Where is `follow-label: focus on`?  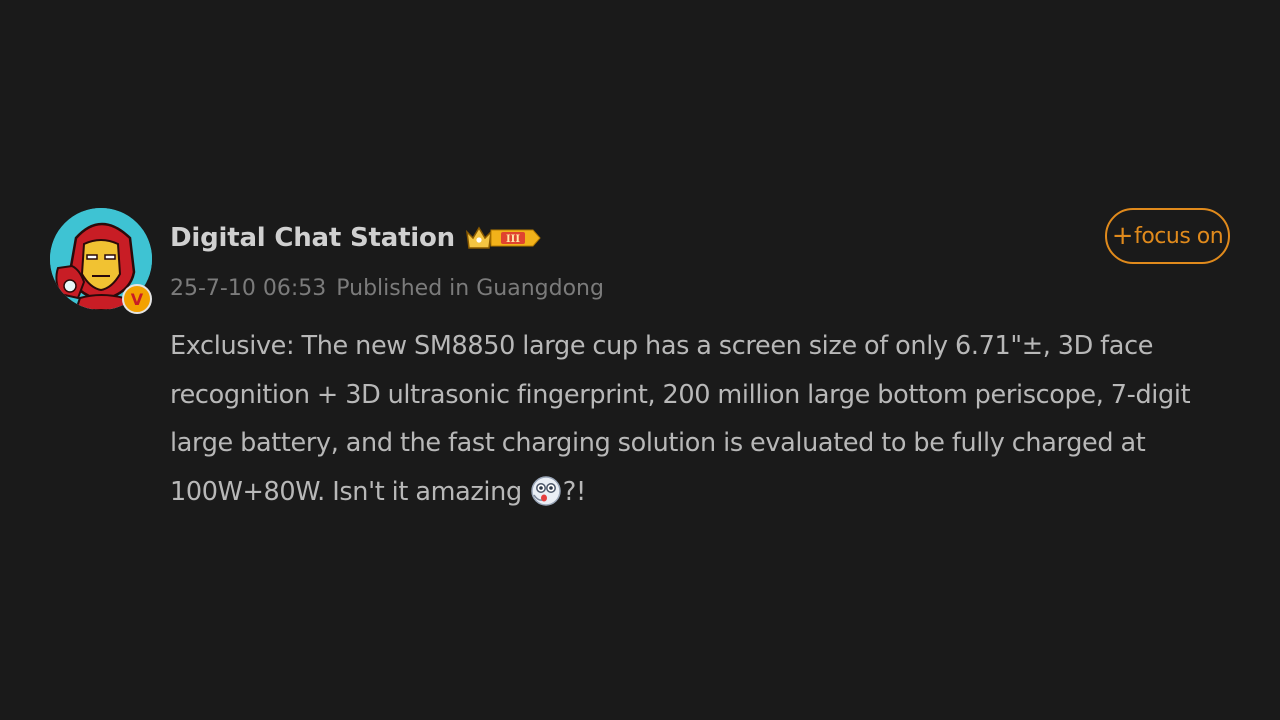 follow-label: focus on is located at coordinates (1179, 236).